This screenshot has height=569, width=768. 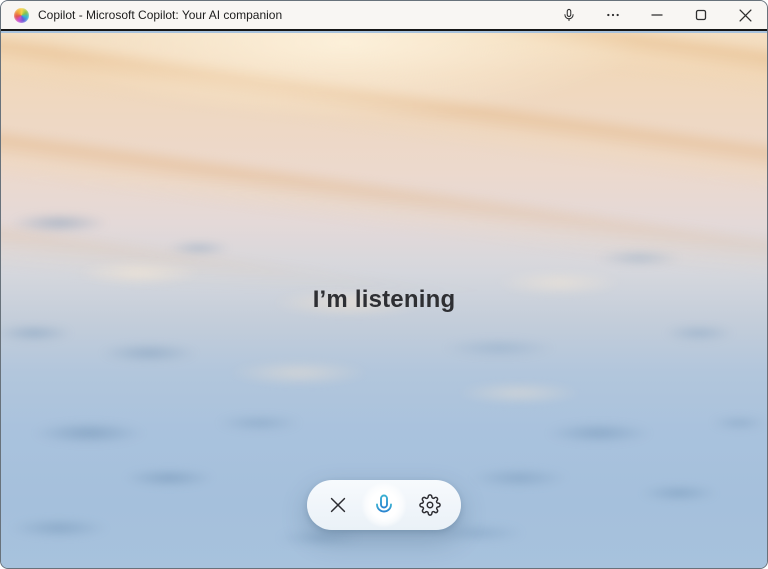 I want to click on minimize-icon, so click(x=657, y=15).